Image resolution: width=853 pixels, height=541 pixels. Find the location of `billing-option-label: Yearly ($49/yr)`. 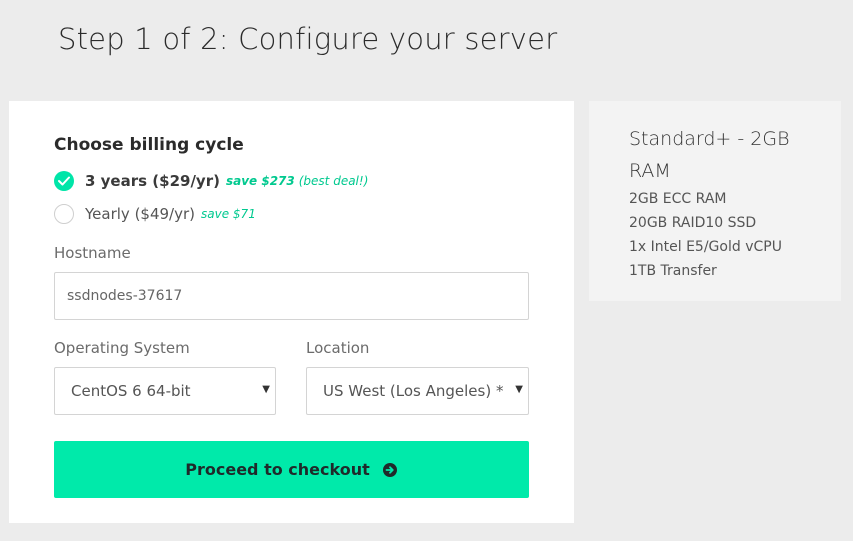

billing-option-label: Yearly ($49/yr) is located at coordinates (140, 214).